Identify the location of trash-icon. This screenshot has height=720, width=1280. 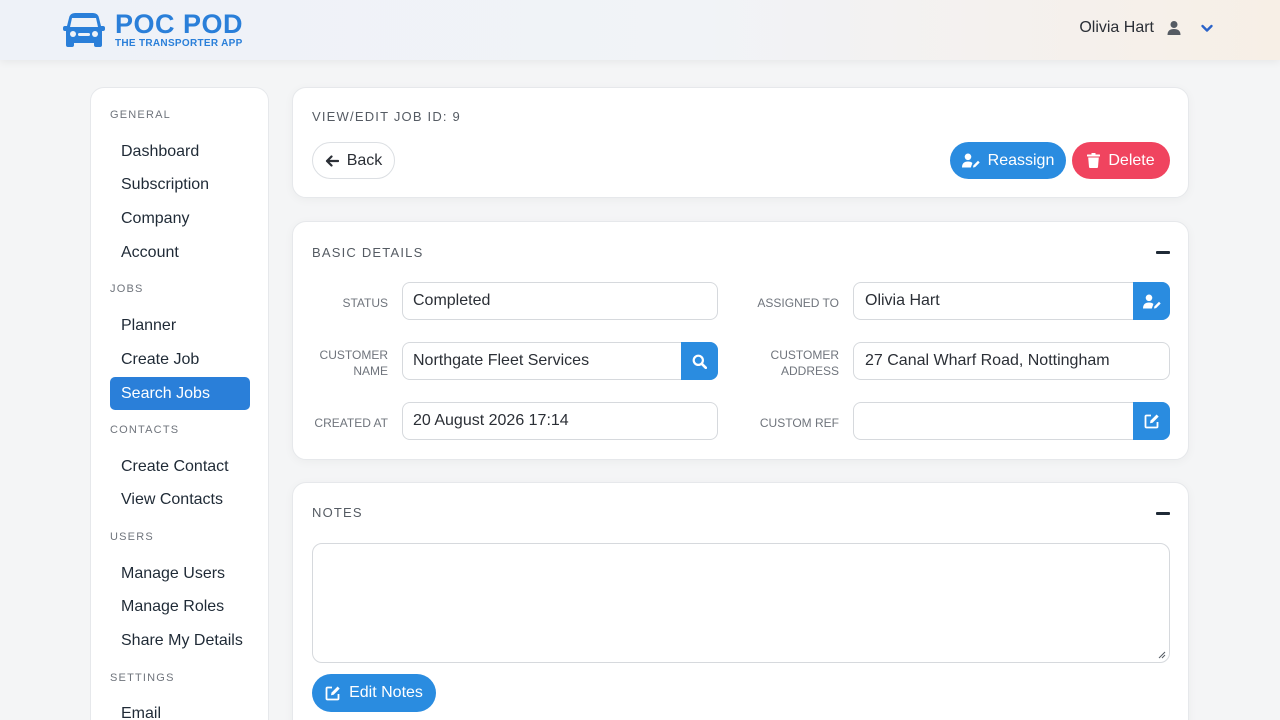
(1094, 160).